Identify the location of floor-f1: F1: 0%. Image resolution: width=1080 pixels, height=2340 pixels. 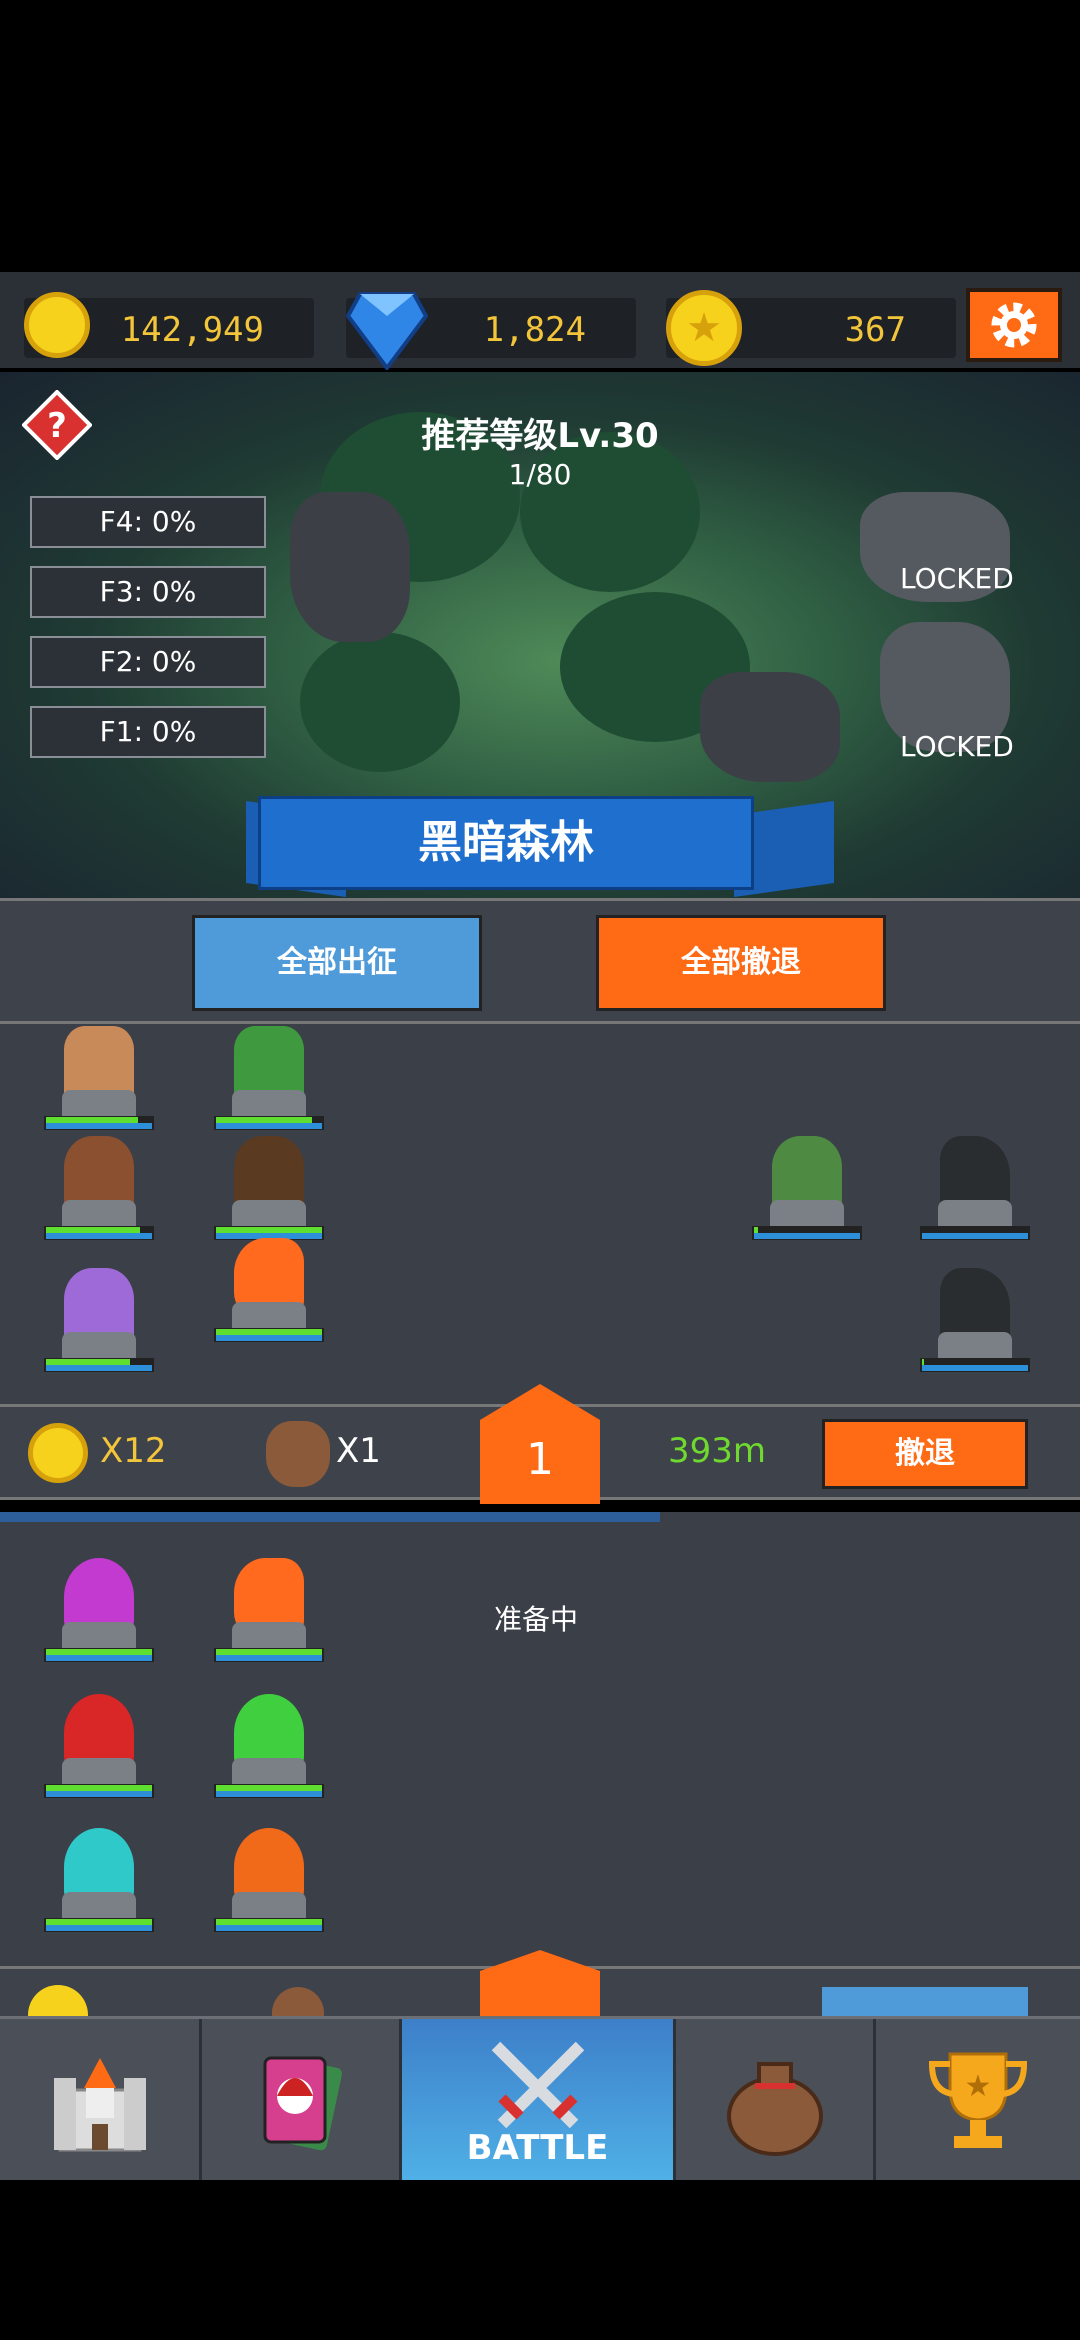
(148, 732).